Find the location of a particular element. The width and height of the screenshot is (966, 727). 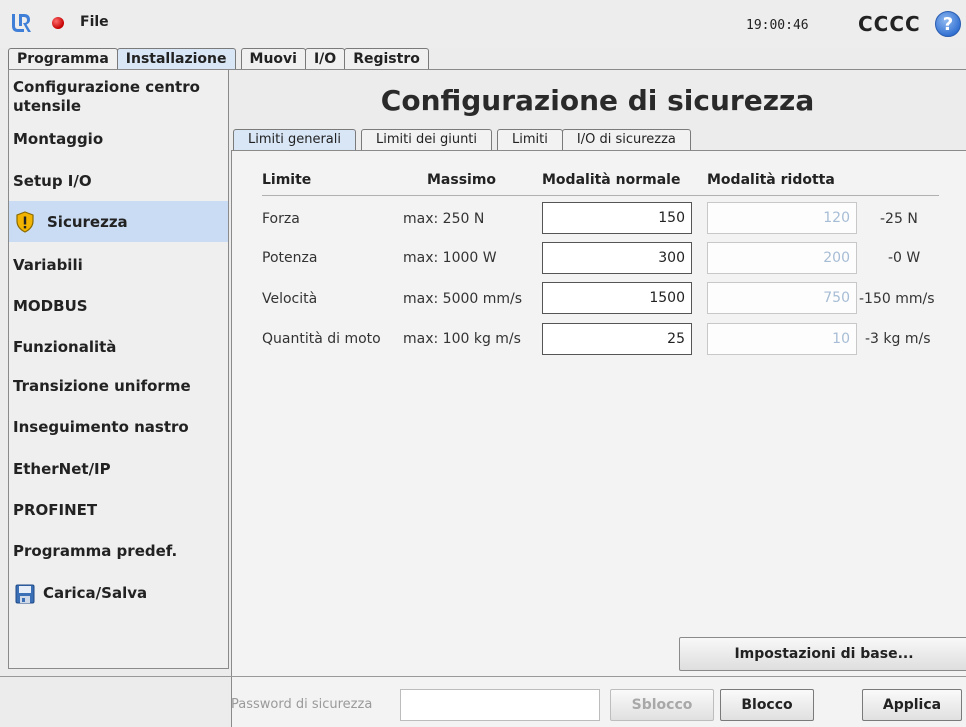

sidebar-item-label: Programma predef. is located at coordinates (95, 551).